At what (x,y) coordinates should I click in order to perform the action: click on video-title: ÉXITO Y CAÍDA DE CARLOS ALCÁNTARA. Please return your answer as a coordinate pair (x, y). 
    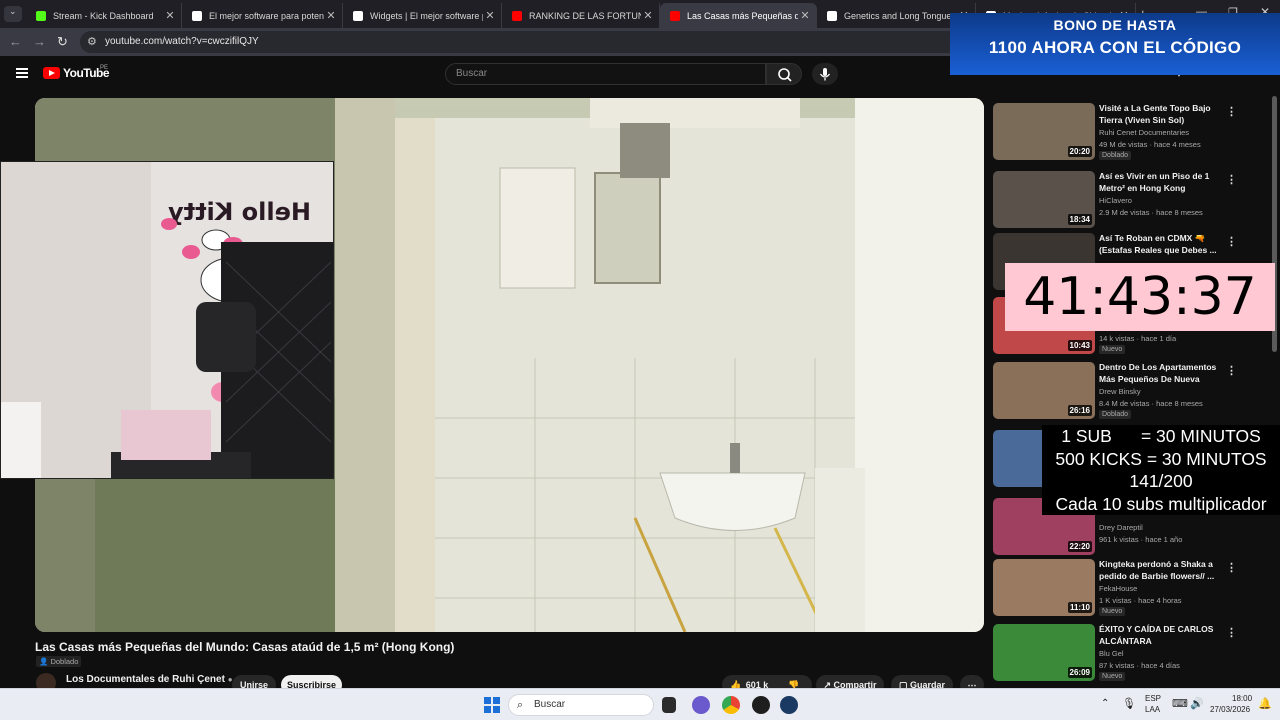
    Looking at the image, I should click on (1156, 635).